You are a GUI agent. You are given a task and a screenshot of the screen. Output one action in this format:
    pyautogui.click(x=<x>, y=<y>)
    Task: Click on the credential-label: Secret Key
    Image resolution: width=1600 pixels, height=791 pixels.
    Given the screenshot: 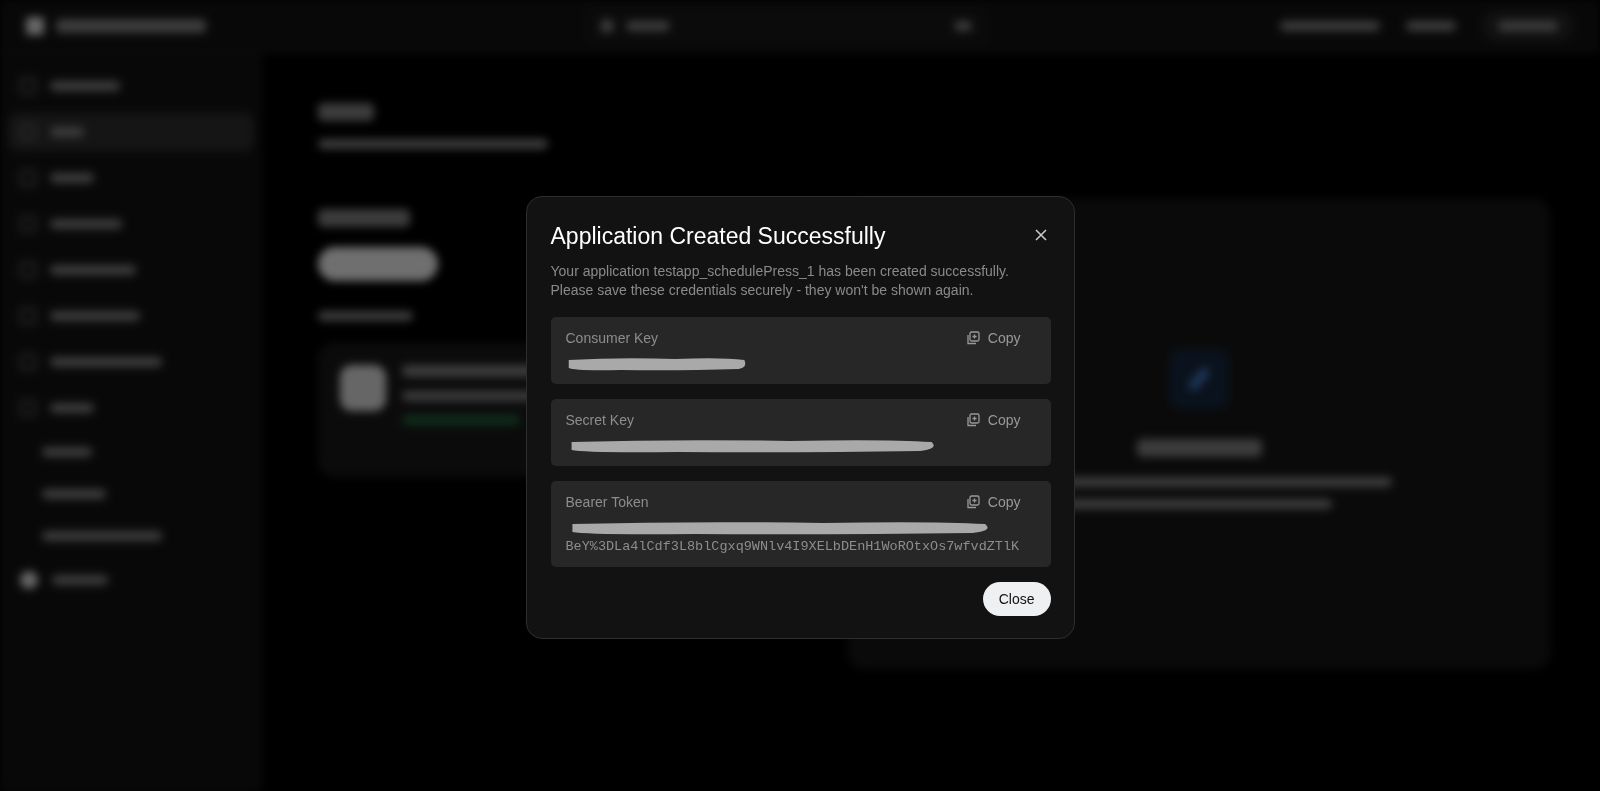 What is the action you would take?
    pyautogui.click(x=599, y=420)
    